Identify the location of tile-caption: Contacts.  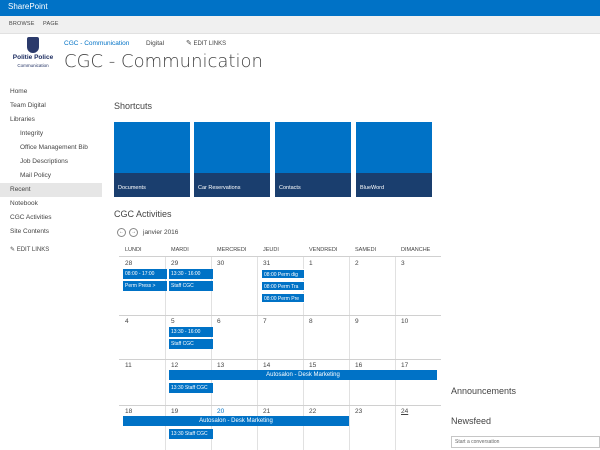
(313, 185).